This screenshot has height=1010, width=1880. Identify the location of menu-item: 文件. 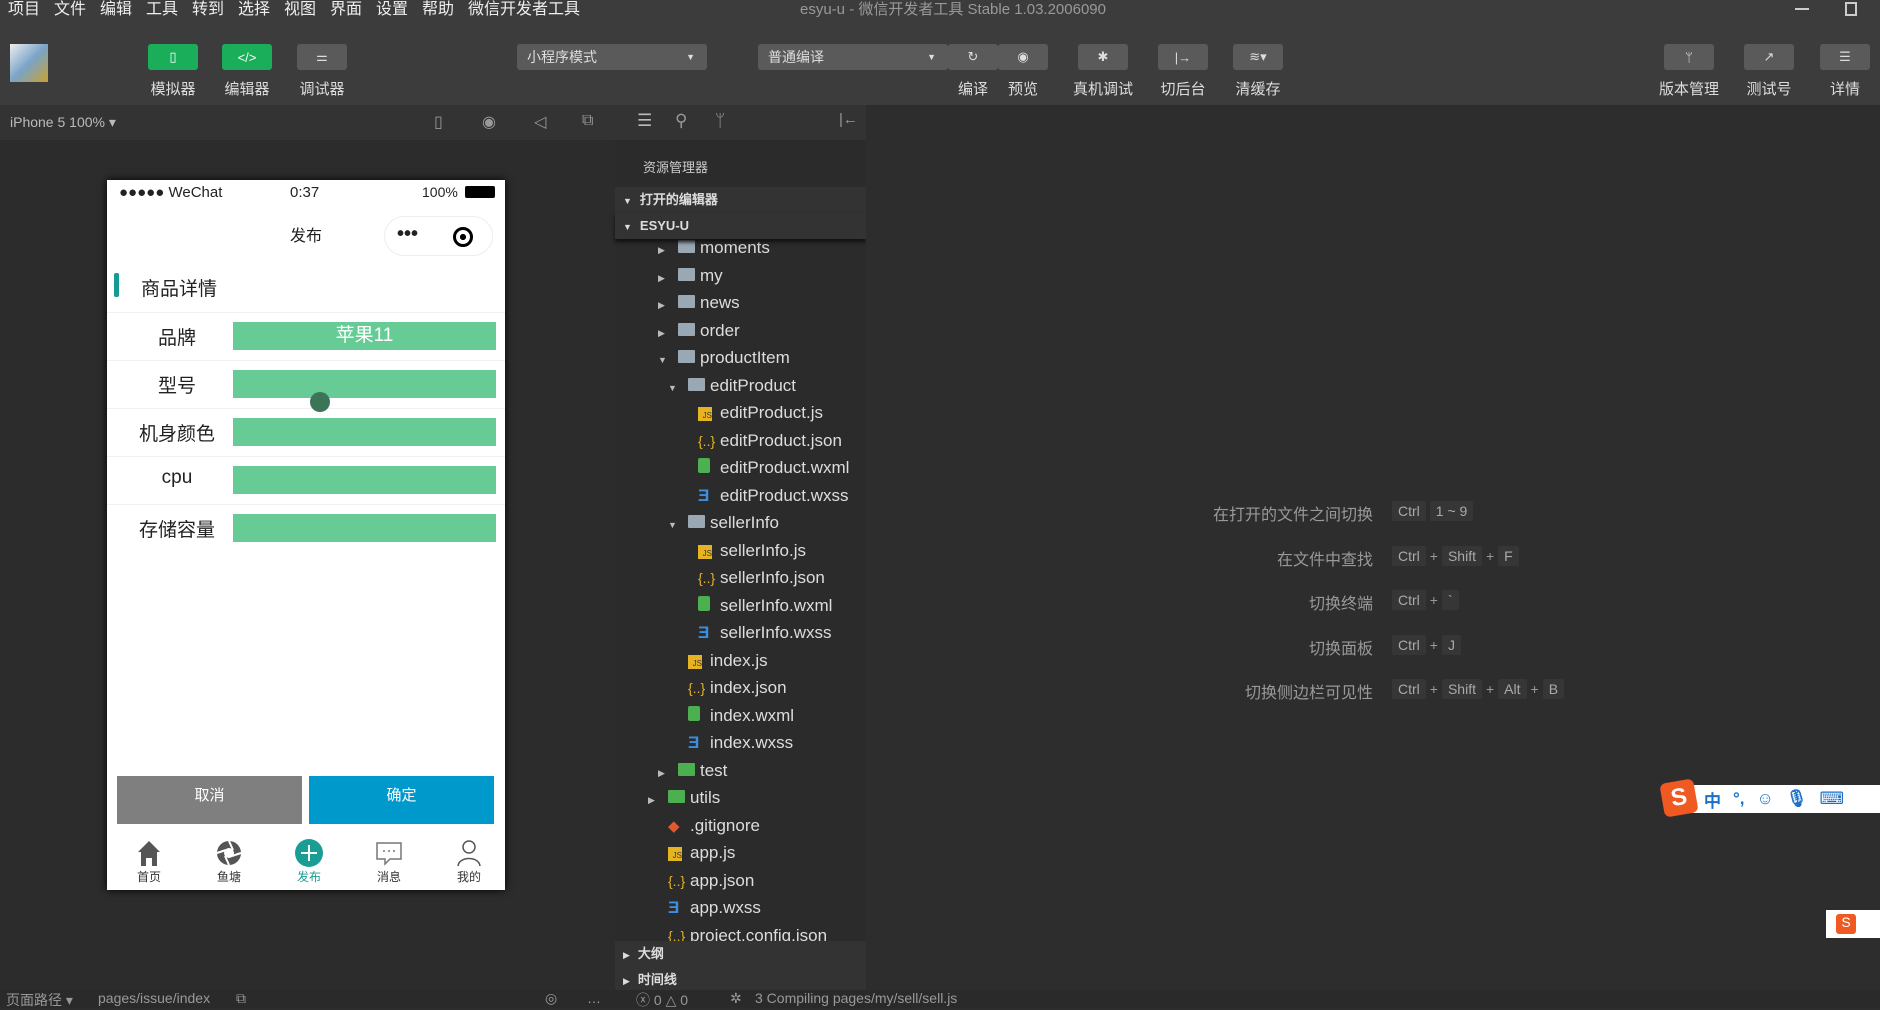
(70, 10).